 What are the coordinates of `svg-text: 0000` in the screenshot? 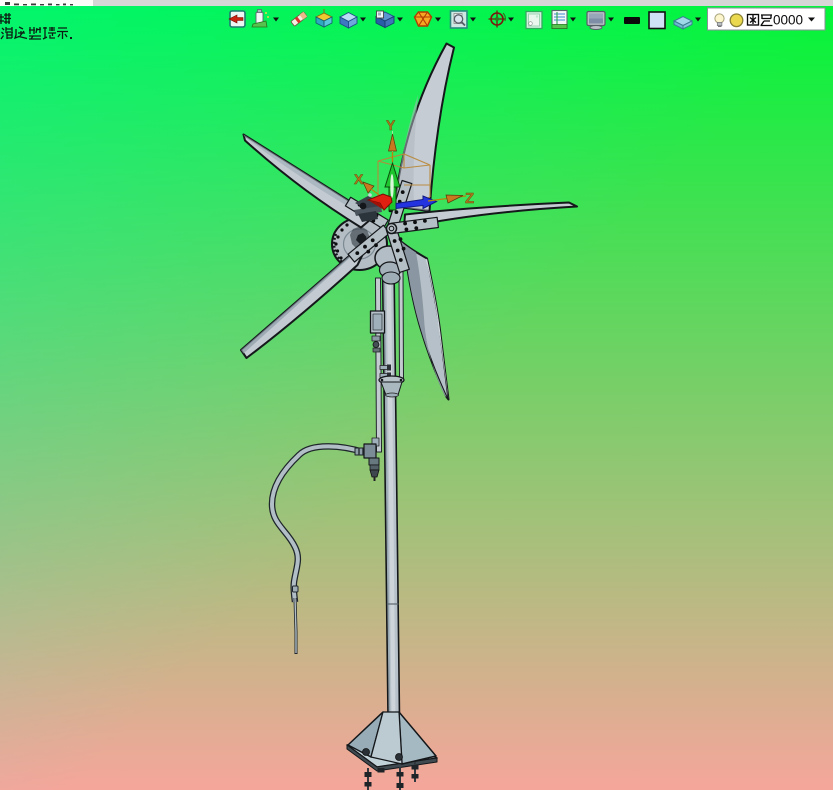 It's located at (788, 20).